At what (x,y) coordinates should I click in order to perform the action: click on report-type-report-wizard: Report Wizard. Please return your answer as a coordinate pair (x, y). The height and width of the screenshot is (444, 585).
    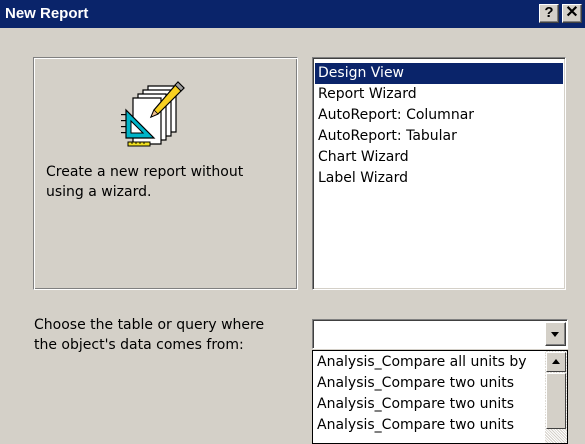
    Looking at the image, I should click on (439, 94).